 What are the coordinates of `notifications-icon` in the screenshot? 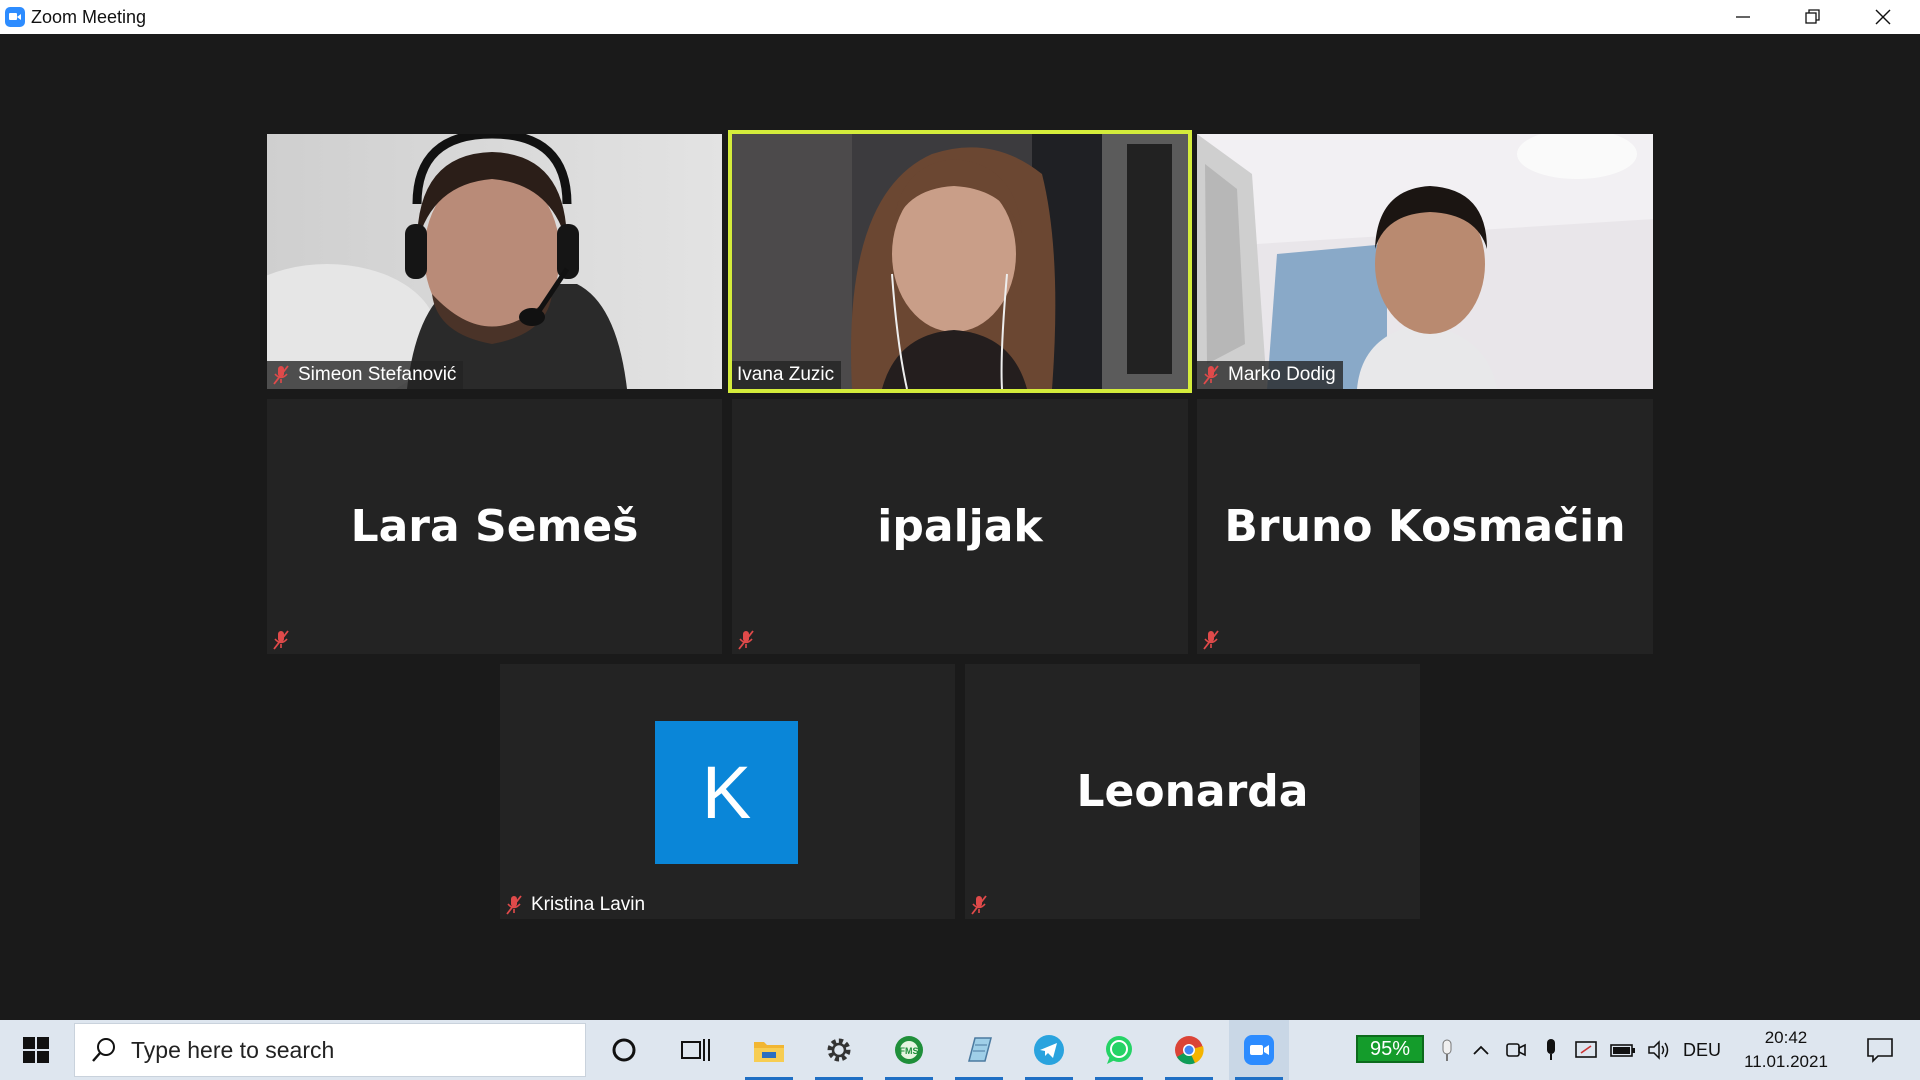 It's located at (1880, 1050).